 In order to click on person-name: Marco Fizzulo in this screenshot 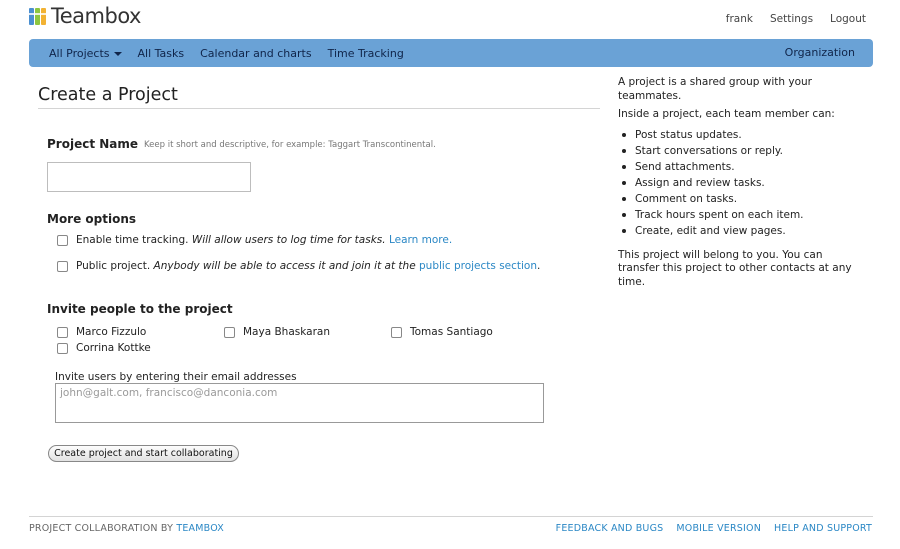, I will do `click(111, 332)`.